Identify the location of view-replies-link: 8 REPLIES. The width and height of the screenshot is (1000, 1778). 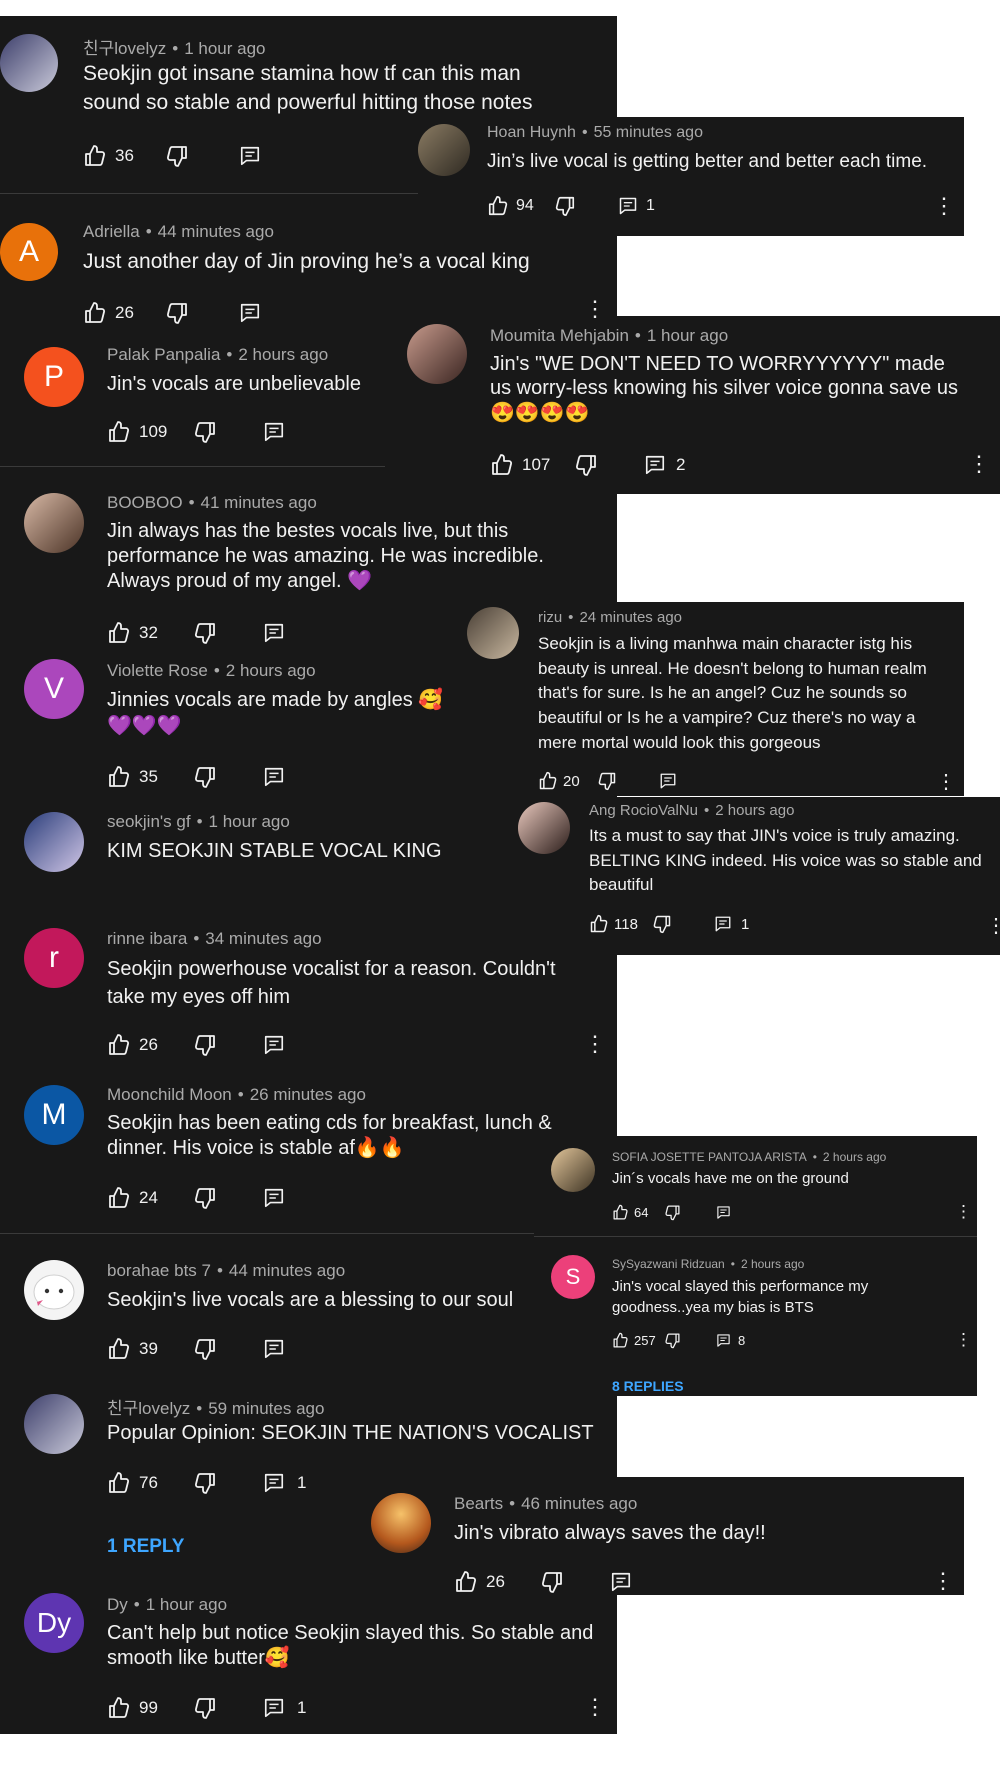
(648, 1386).